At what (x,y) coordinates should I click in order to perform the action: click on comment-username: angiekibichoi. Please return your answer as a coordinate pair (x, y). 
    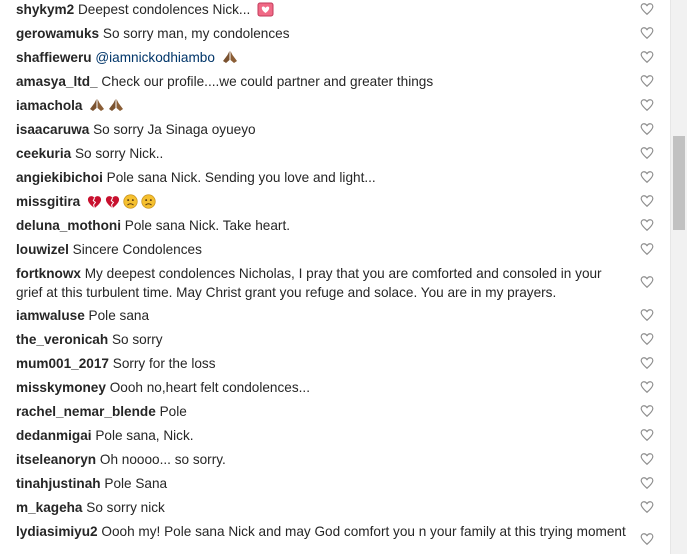
    Looking at the image, I should click on (59, 177).